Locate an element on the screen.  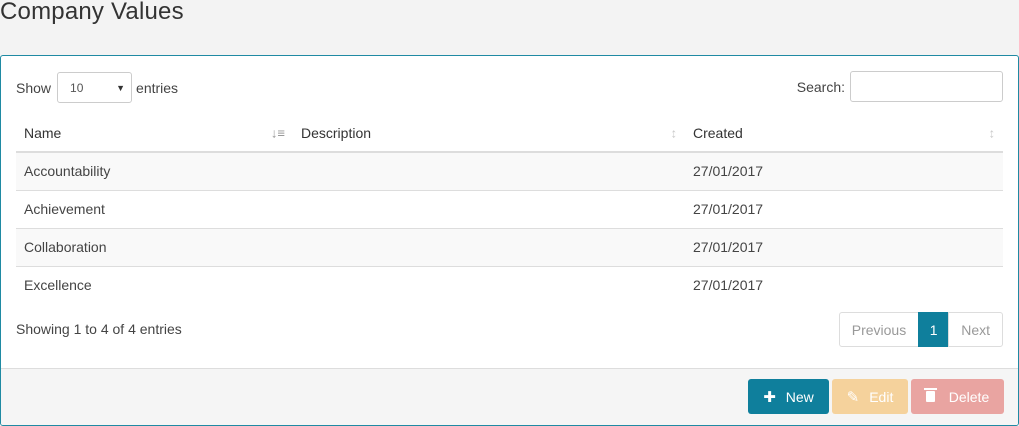
column-header-created: Created ↕ is located at coordinates (844, 133).